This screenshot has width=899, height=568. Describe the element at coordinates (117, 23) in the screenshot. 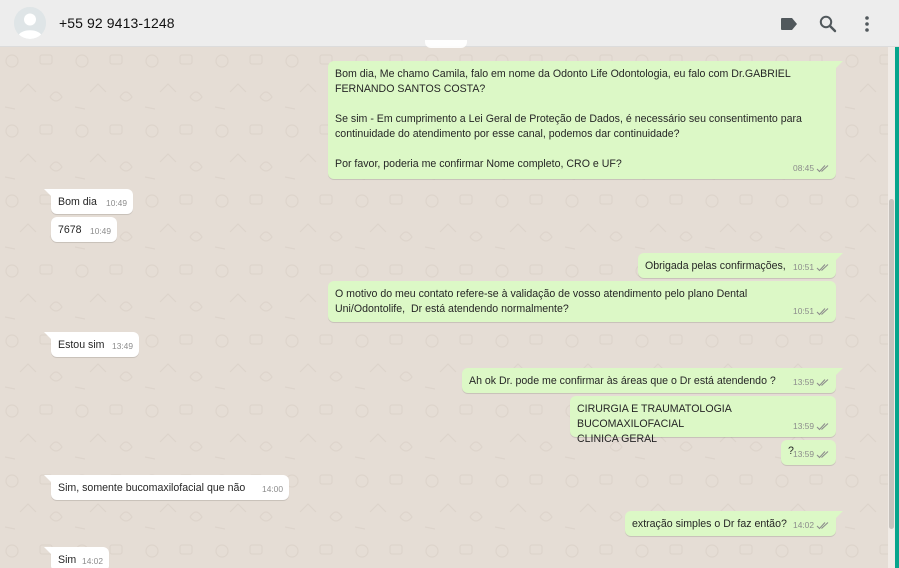

I see `contact-name: +55 92 9413-1248` at that location.